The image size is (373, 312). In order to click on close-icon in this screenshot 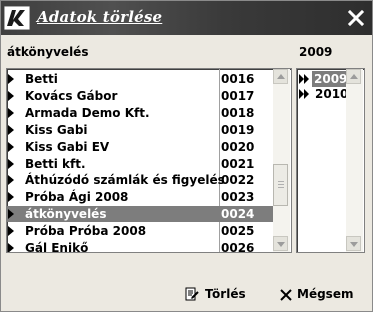, I will do `click(356, 18)`.